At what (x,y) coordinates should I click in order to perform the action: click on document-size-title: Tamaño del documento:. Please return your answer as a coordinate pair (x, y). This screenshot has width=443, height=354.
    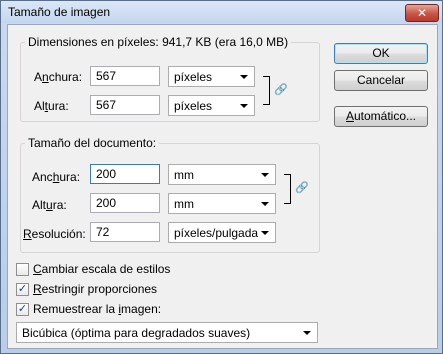
    Looking at the image, I should click on (92, 143).